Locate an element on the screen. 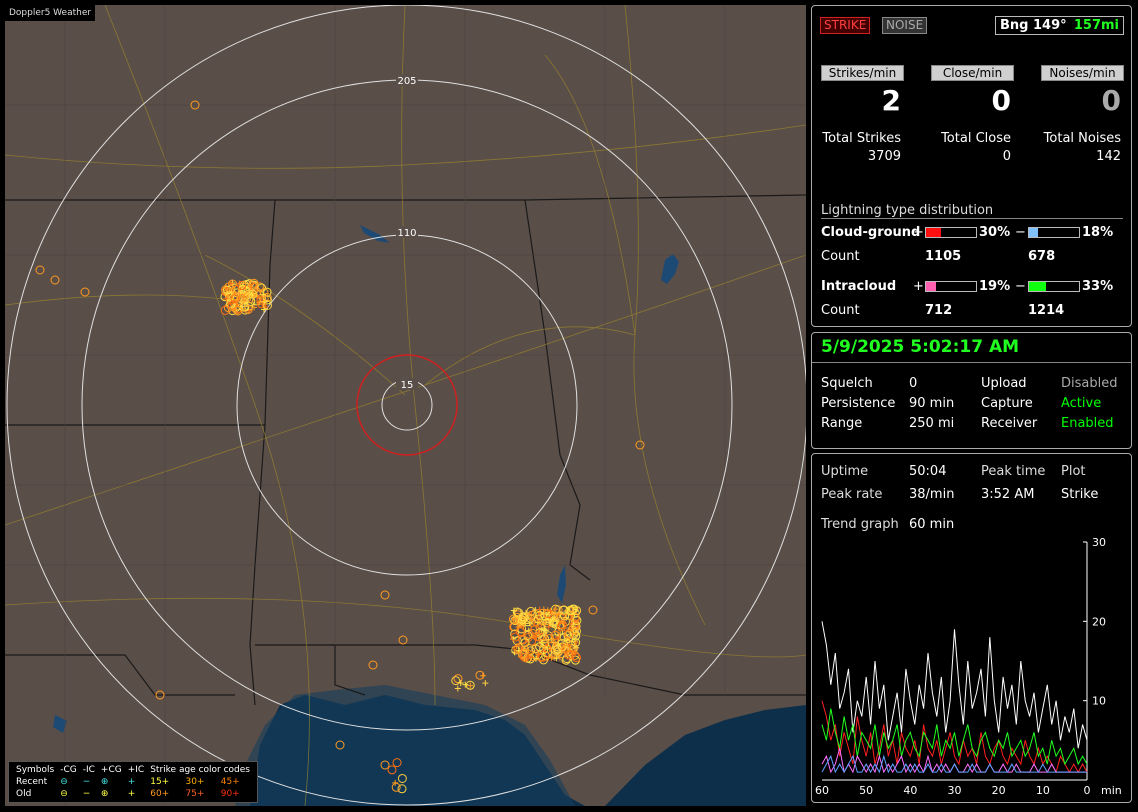 The width and height of the screenshot is (1138, 812). range-ring is located at coordinates (407, 405).